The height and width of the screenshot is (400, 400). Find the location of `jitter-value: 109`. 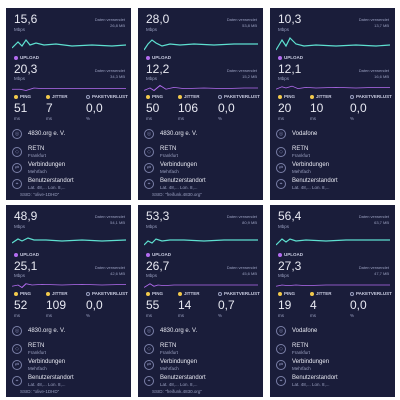

jitter-value: 109 is located at coordinates (56, 305).